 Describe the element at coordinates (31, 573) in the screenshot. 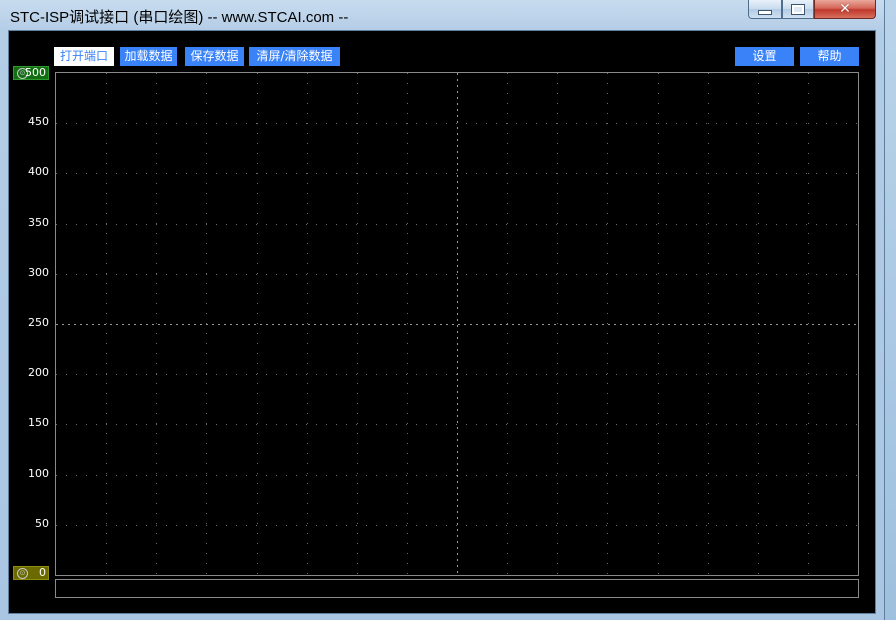

I see `lower-limit-marker: ⊙ 0` at that location.